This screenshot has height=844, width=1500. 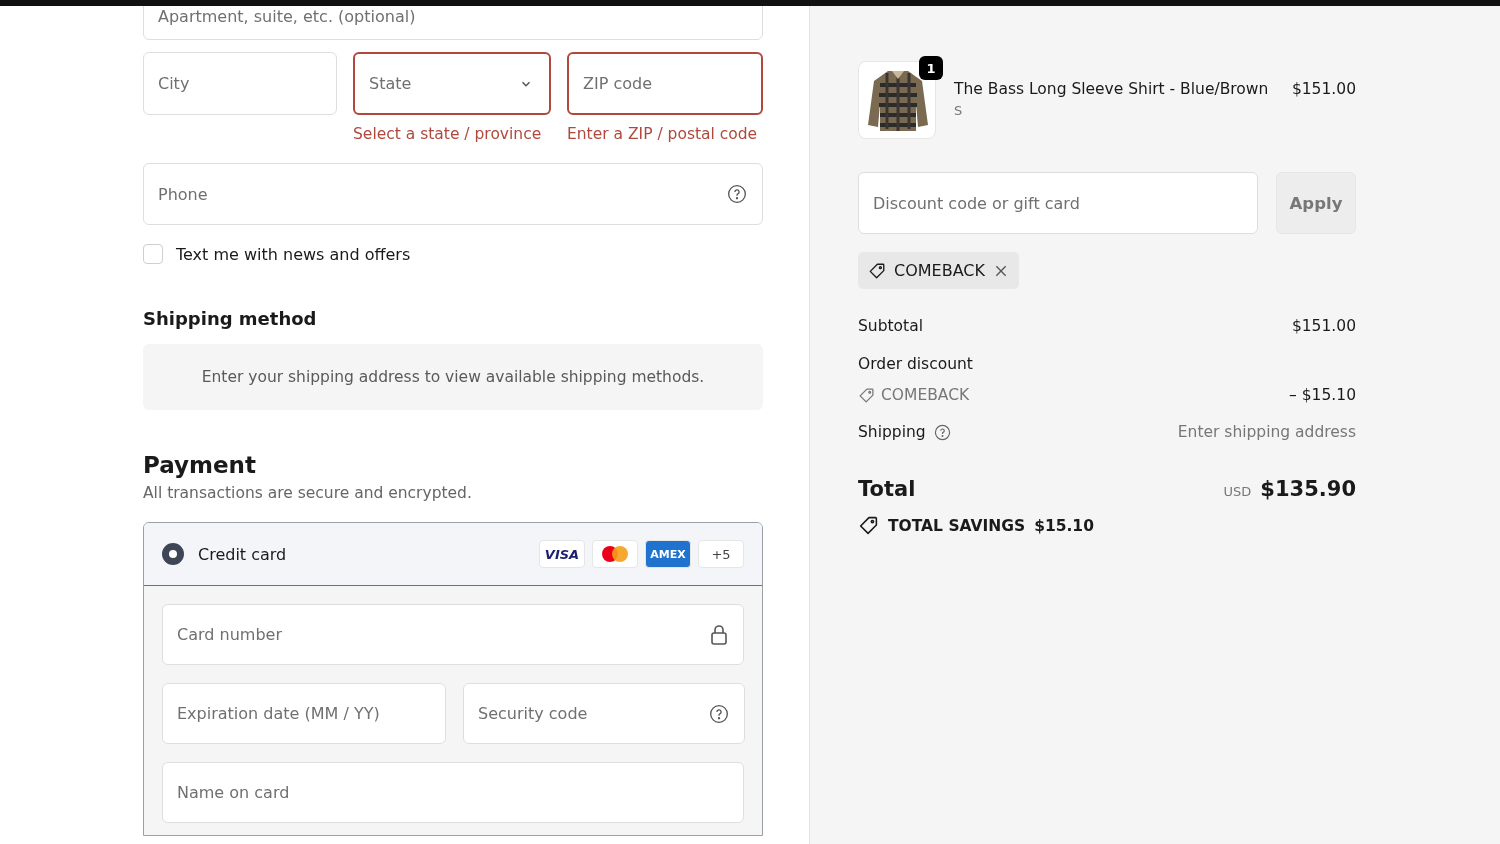 I want to click on savings-value: $15.10, so click(x=1064, y=525).